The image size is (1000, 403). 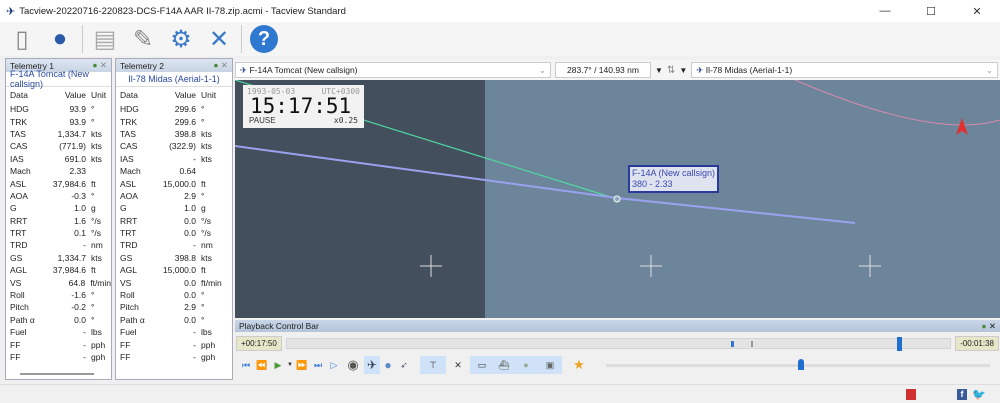 What do you see at coordinates (911, 394) in the screenshot?
I see `alert-icon` at bounding box center [911, 394].